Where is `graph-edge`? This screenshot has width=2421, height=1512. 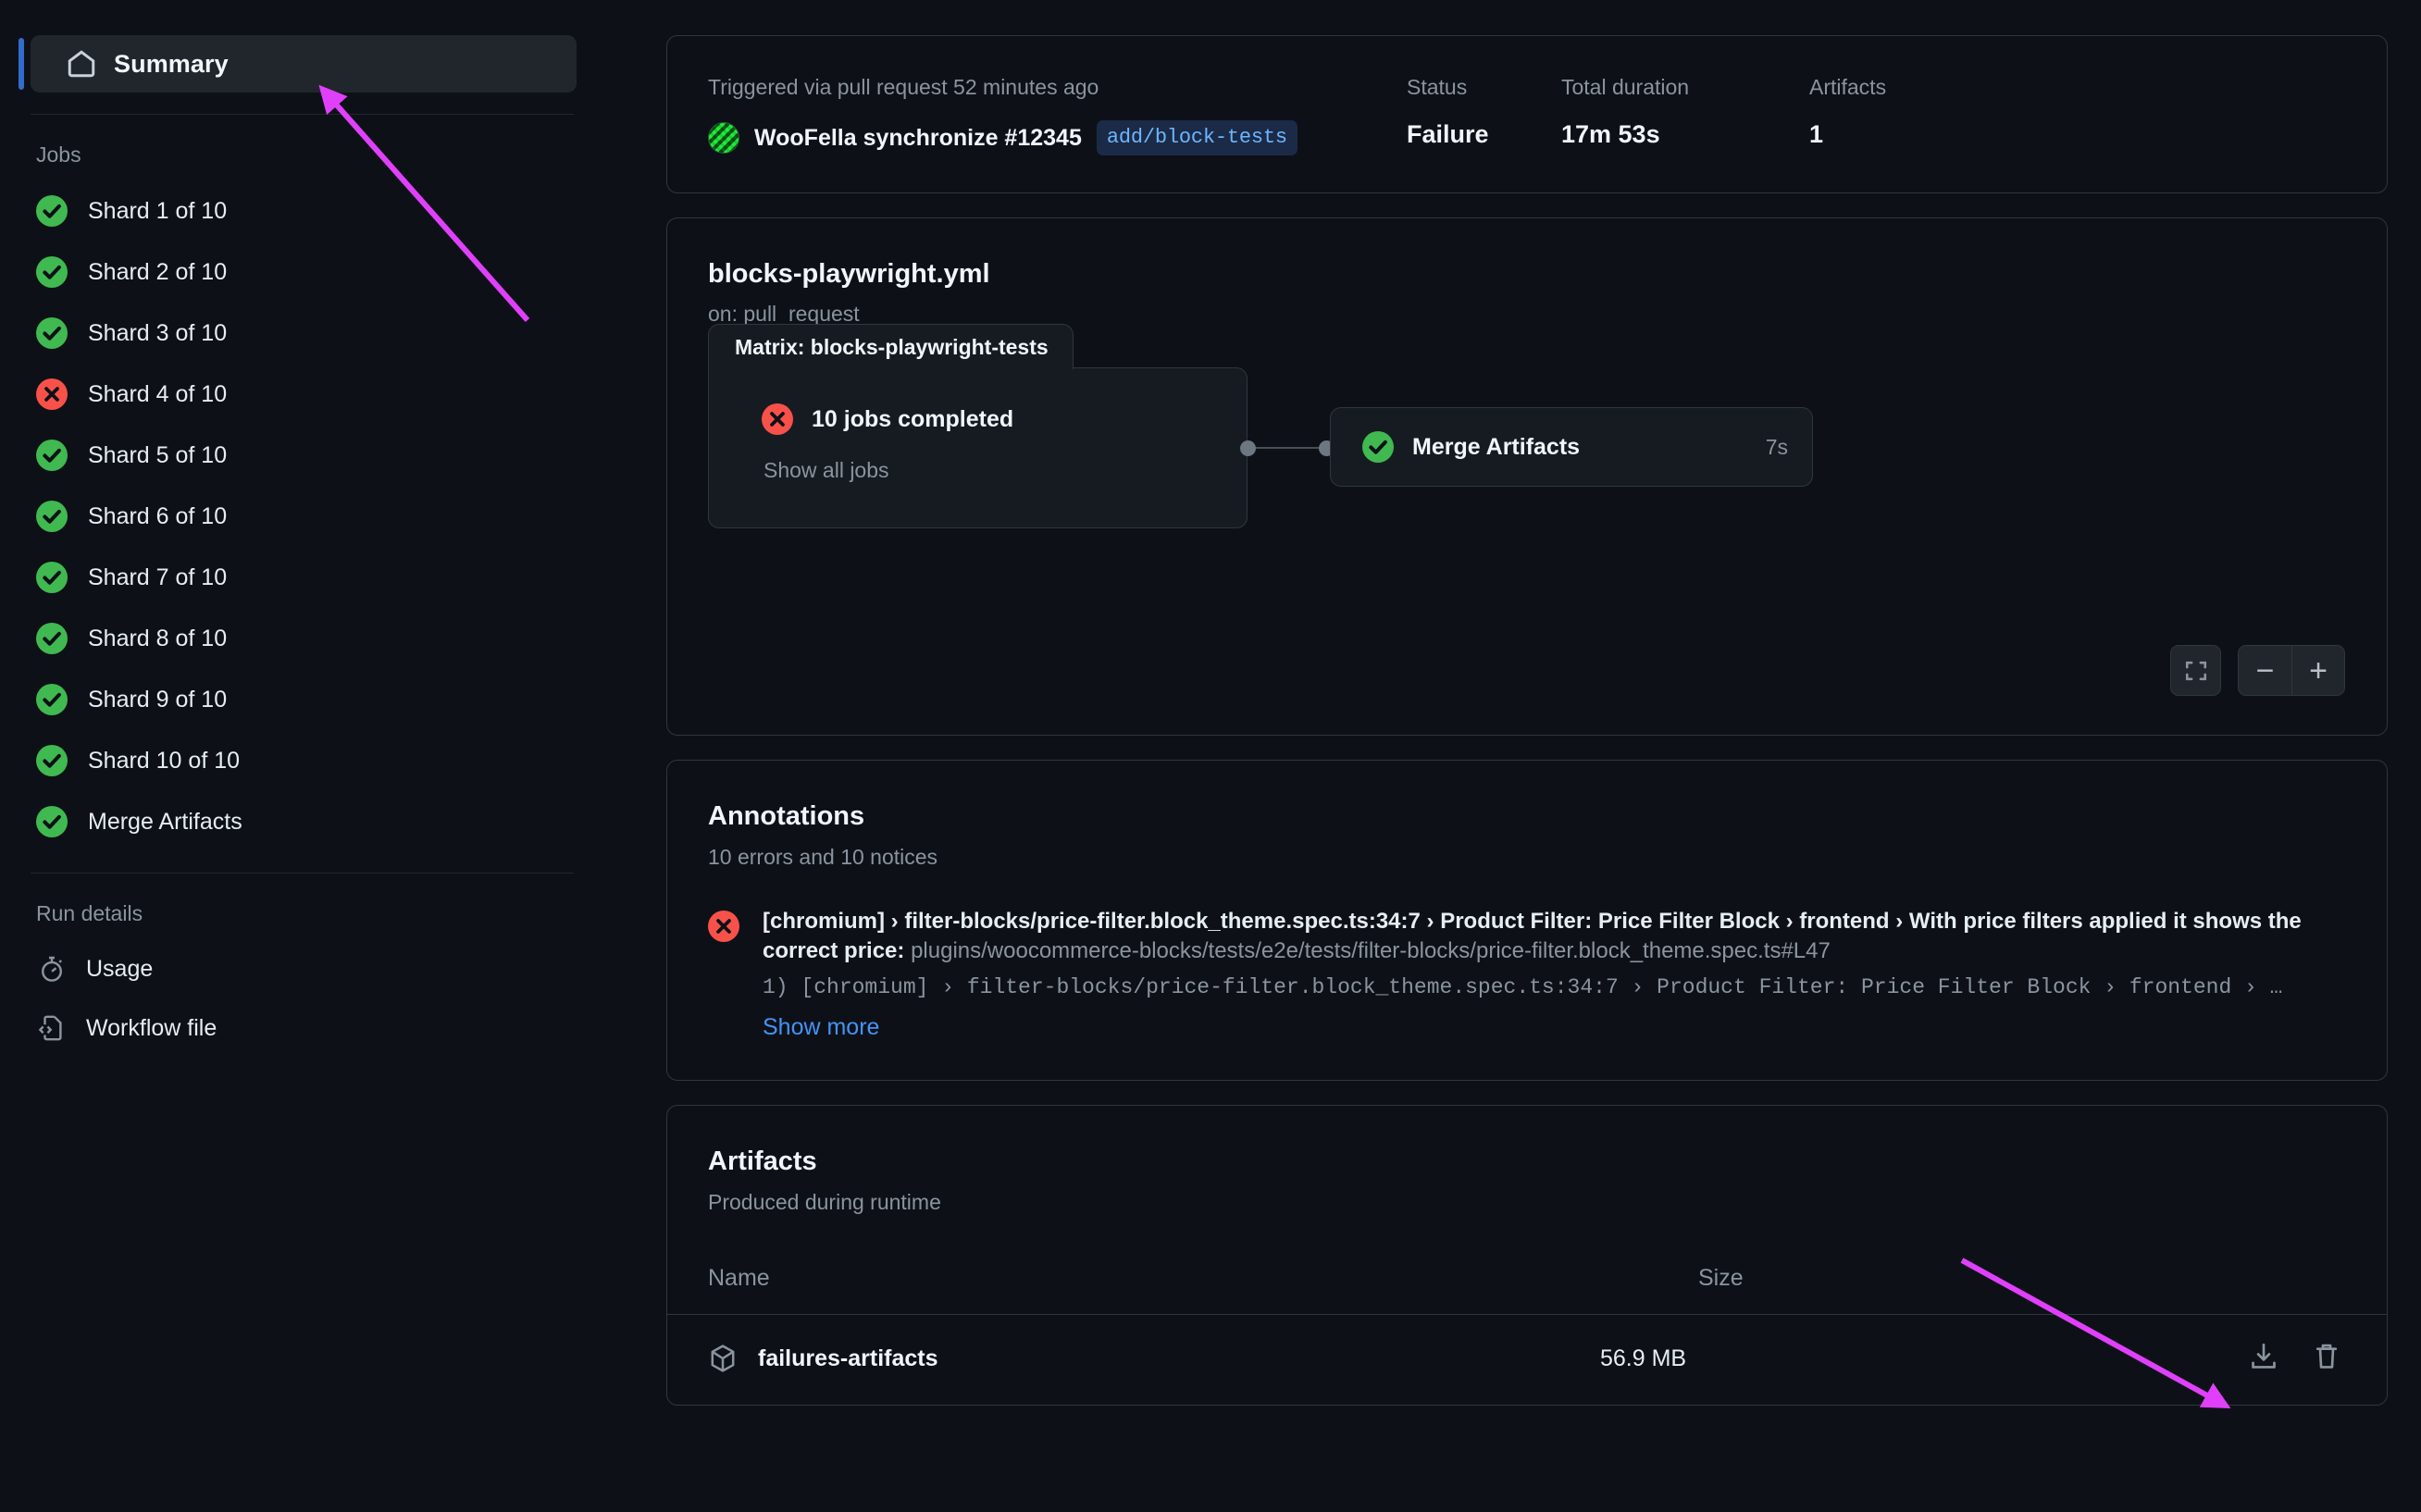 graph-edge is located at coordinates (1287, 448).